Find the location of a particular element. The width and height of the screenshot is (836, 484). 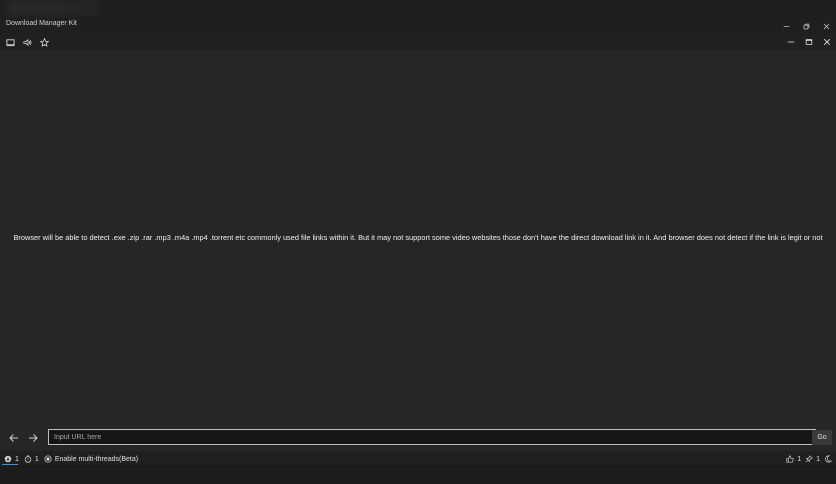

top-strip is located at coordinates (418, 9).